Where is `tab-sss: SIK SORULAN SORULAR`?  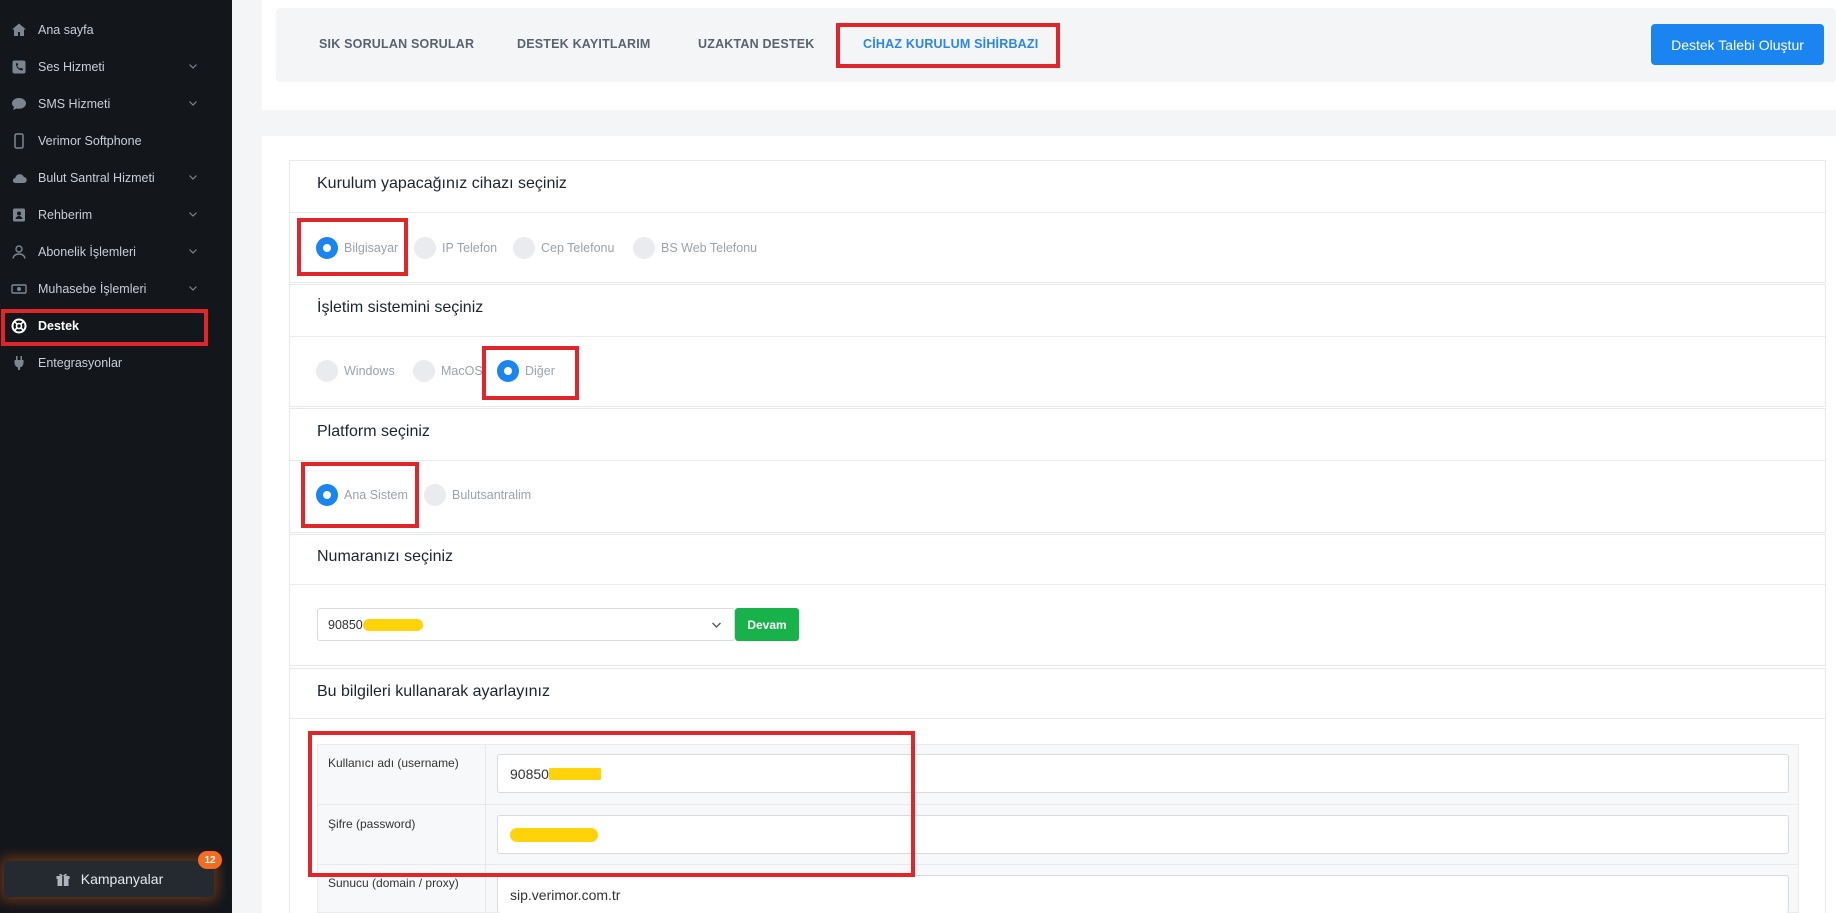 tab-sss: SIK SORULAN SORULAR is located at coordinates (396, 44).